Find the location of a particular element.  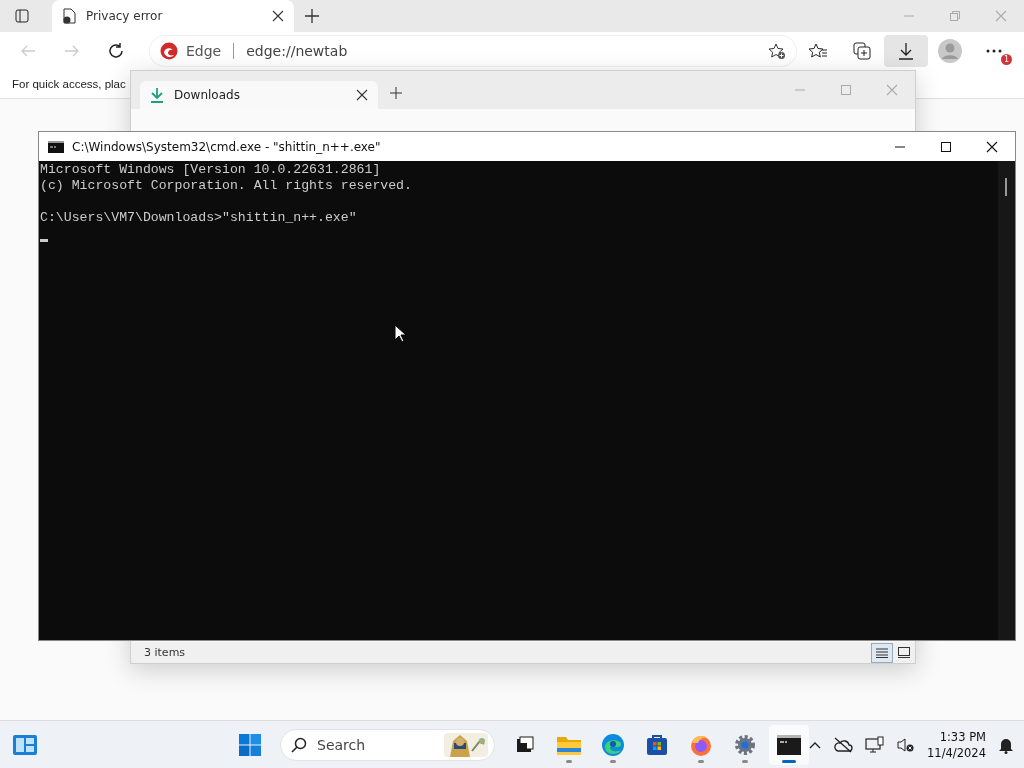

avatar-icon is located at coordinates (950, 51).